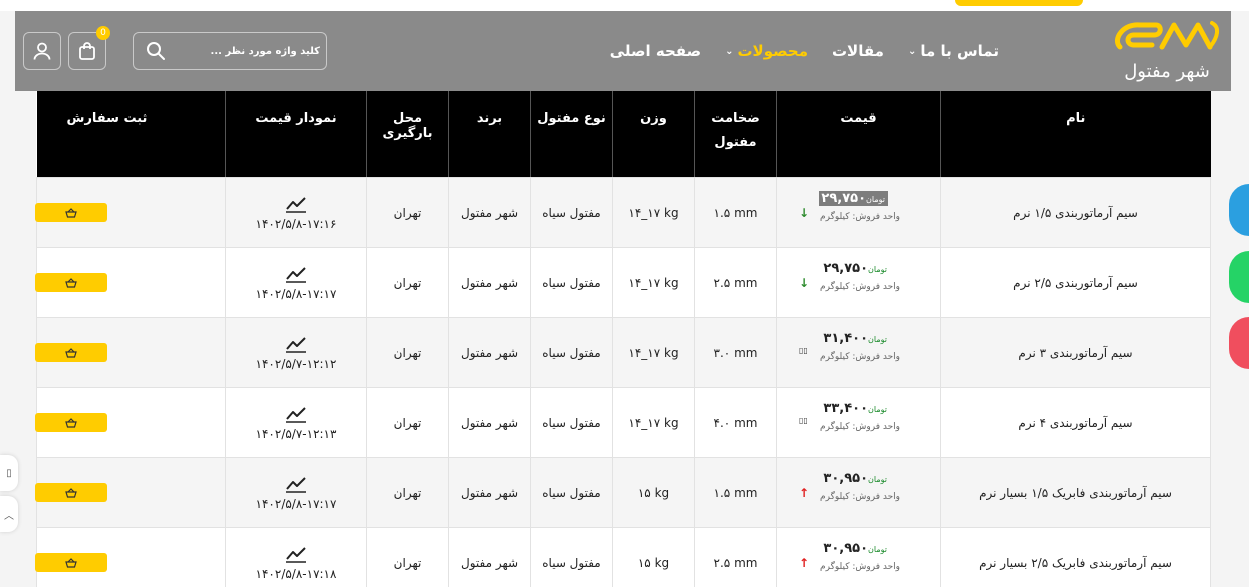 The height and width of the screenshot is (587, 1249). I want to click on side-tab-compare: ▯, so click(9, 473).